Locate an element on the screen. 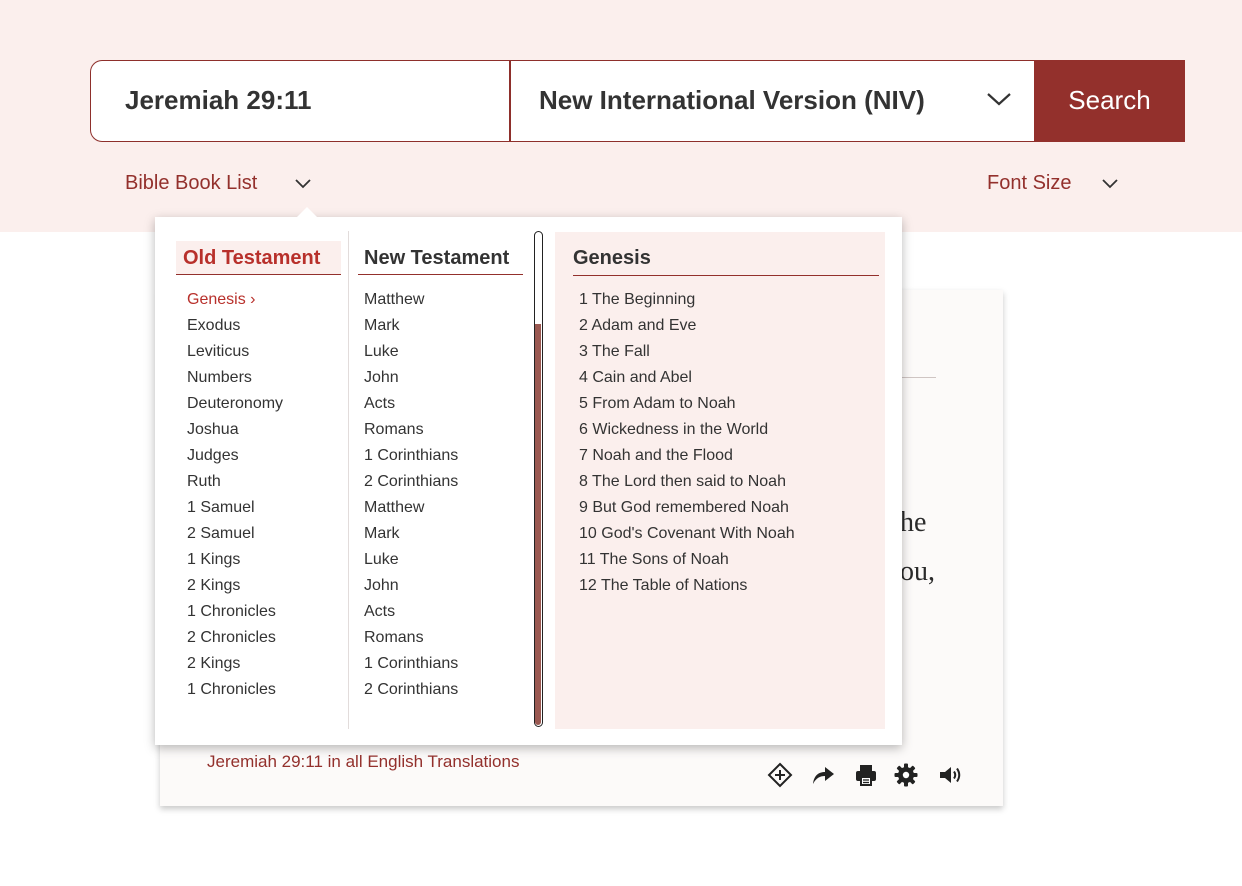  book-item-active: Genesis › is located at coordinates (235, 302).